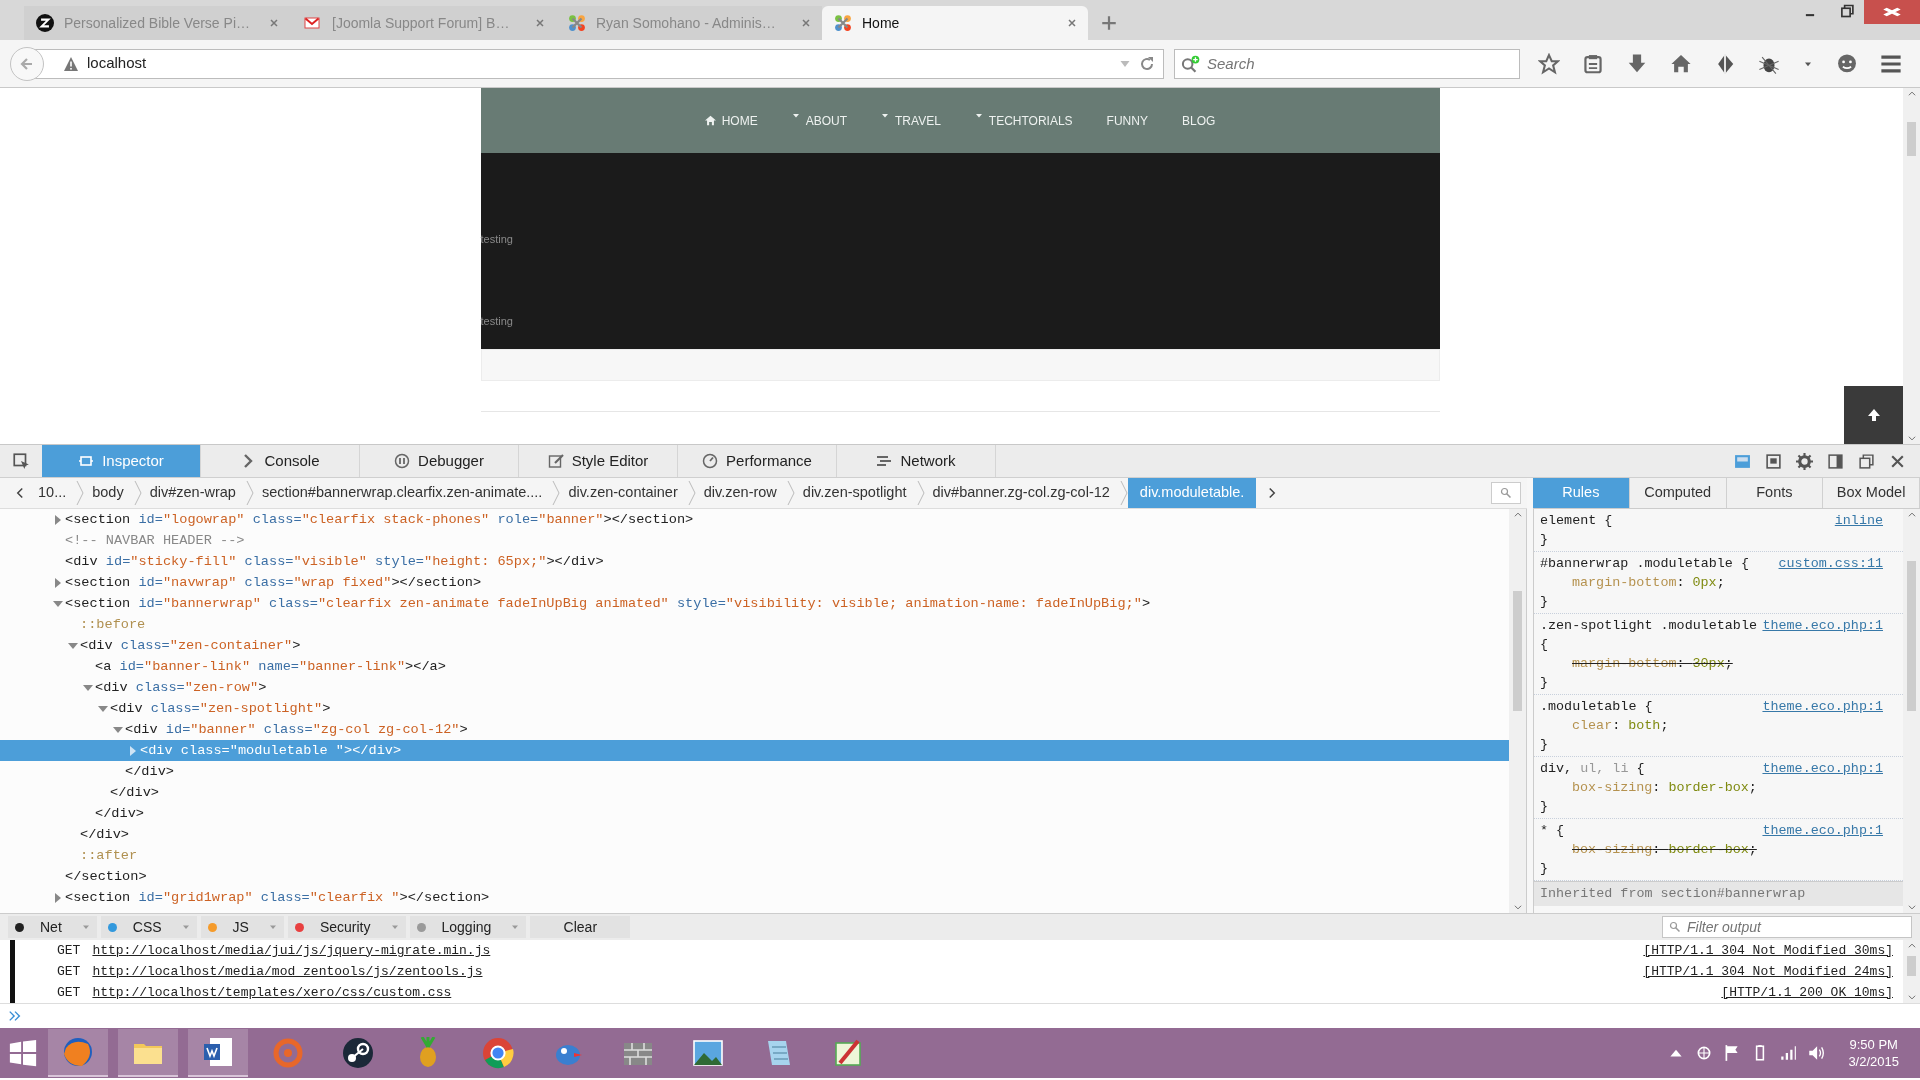 The image size is (1920, 1080). Describe the element at coordinates (1549, 63) in the screenshot. I see `bookmark-star-icon` at that location.